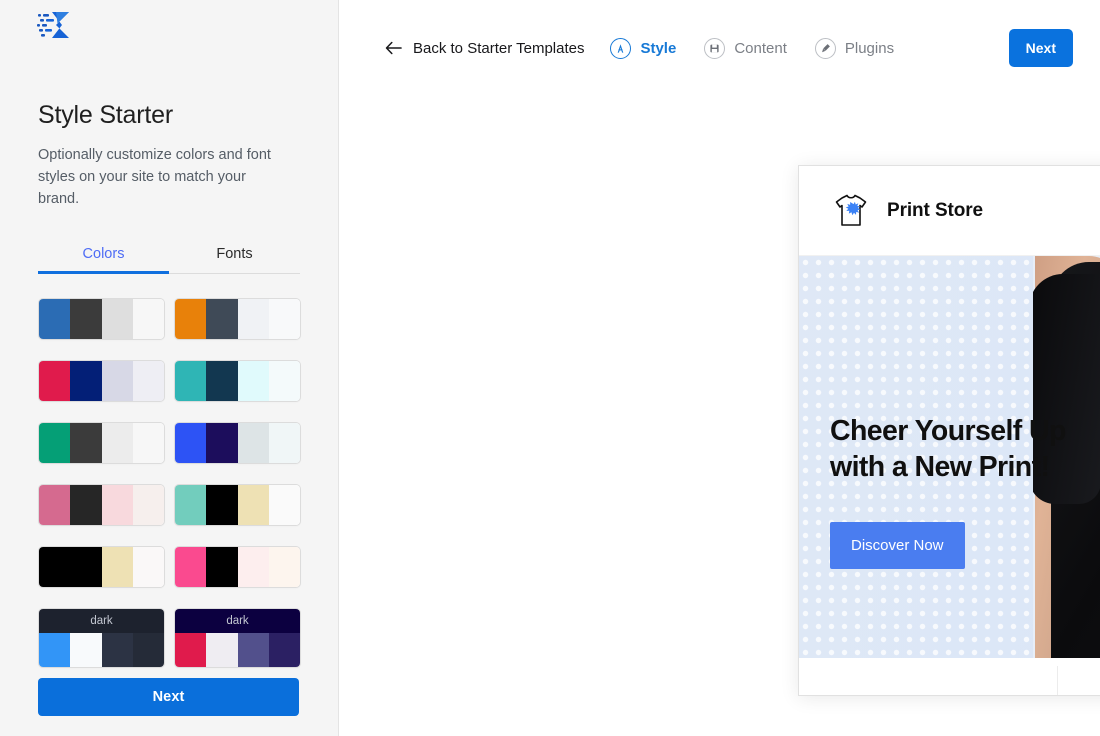 Image resolution: width=1100 pixels, height=736 pixels. I want to click on tab-colors: Colors, so click(103, 255).